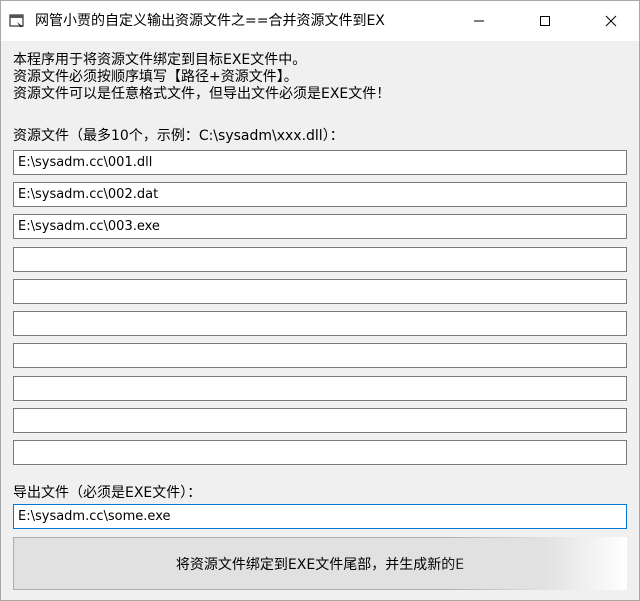 The height and width of the screenshot is (601, 640). Describe the element at coordinates (210, 21) in the screenshot. I see `window-title: 网管小贾的自定义输出资源文件之==合并资源文件到EX` at that location.